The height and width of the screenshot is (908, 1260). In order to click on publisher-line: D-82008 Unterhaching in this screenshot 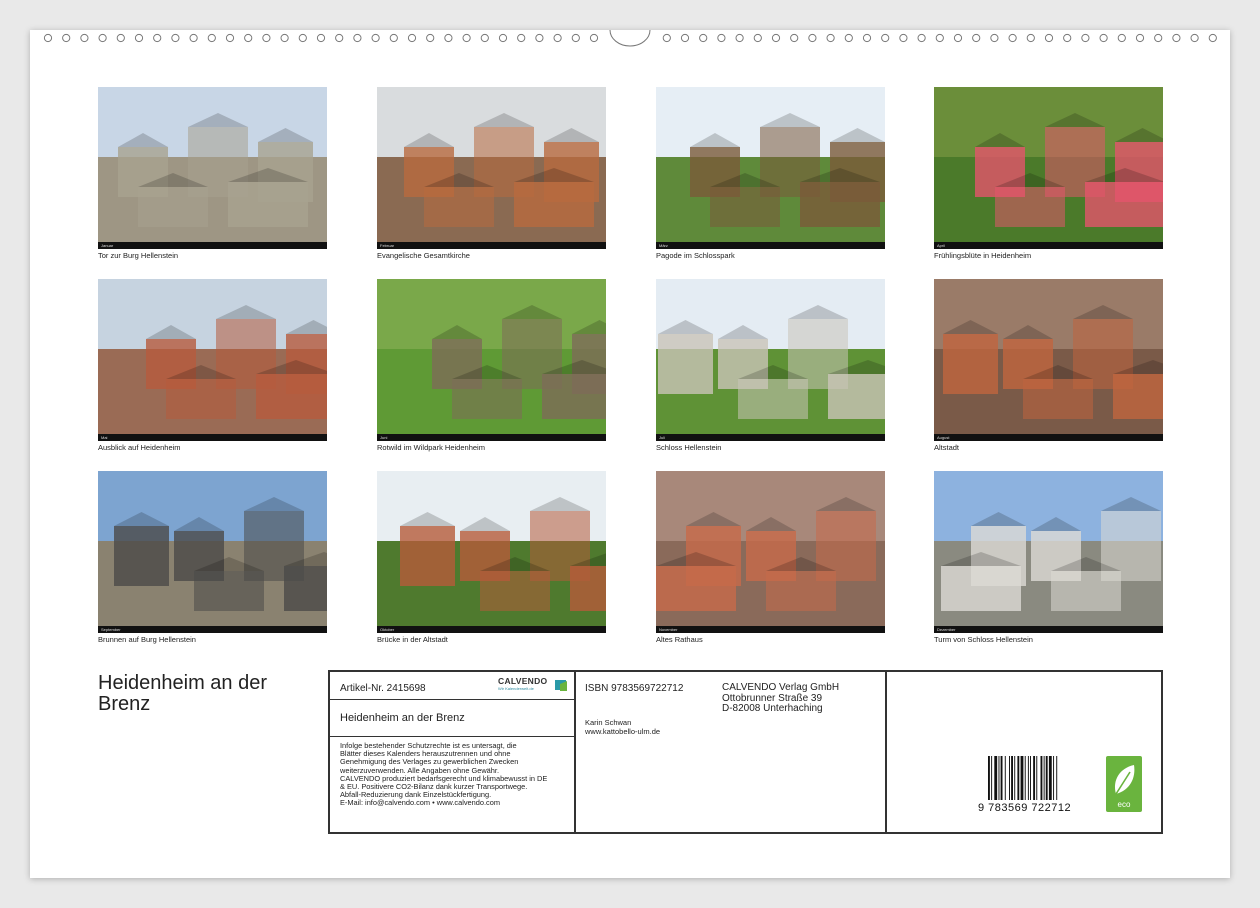, I will do `click(772, 708)`.